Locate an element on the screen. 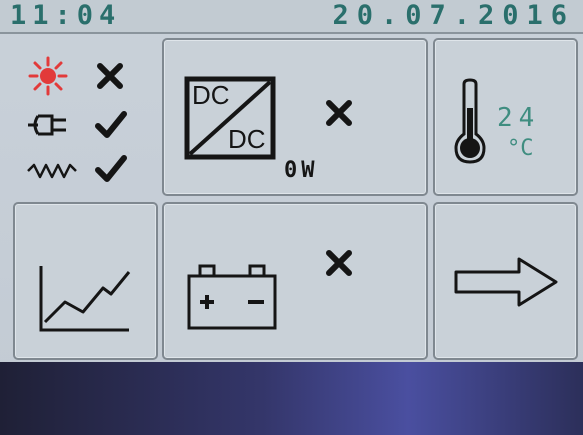 This screenshot has width=583, height=435. dcdc-power-value: 0W is located at coordinates (301, 170).